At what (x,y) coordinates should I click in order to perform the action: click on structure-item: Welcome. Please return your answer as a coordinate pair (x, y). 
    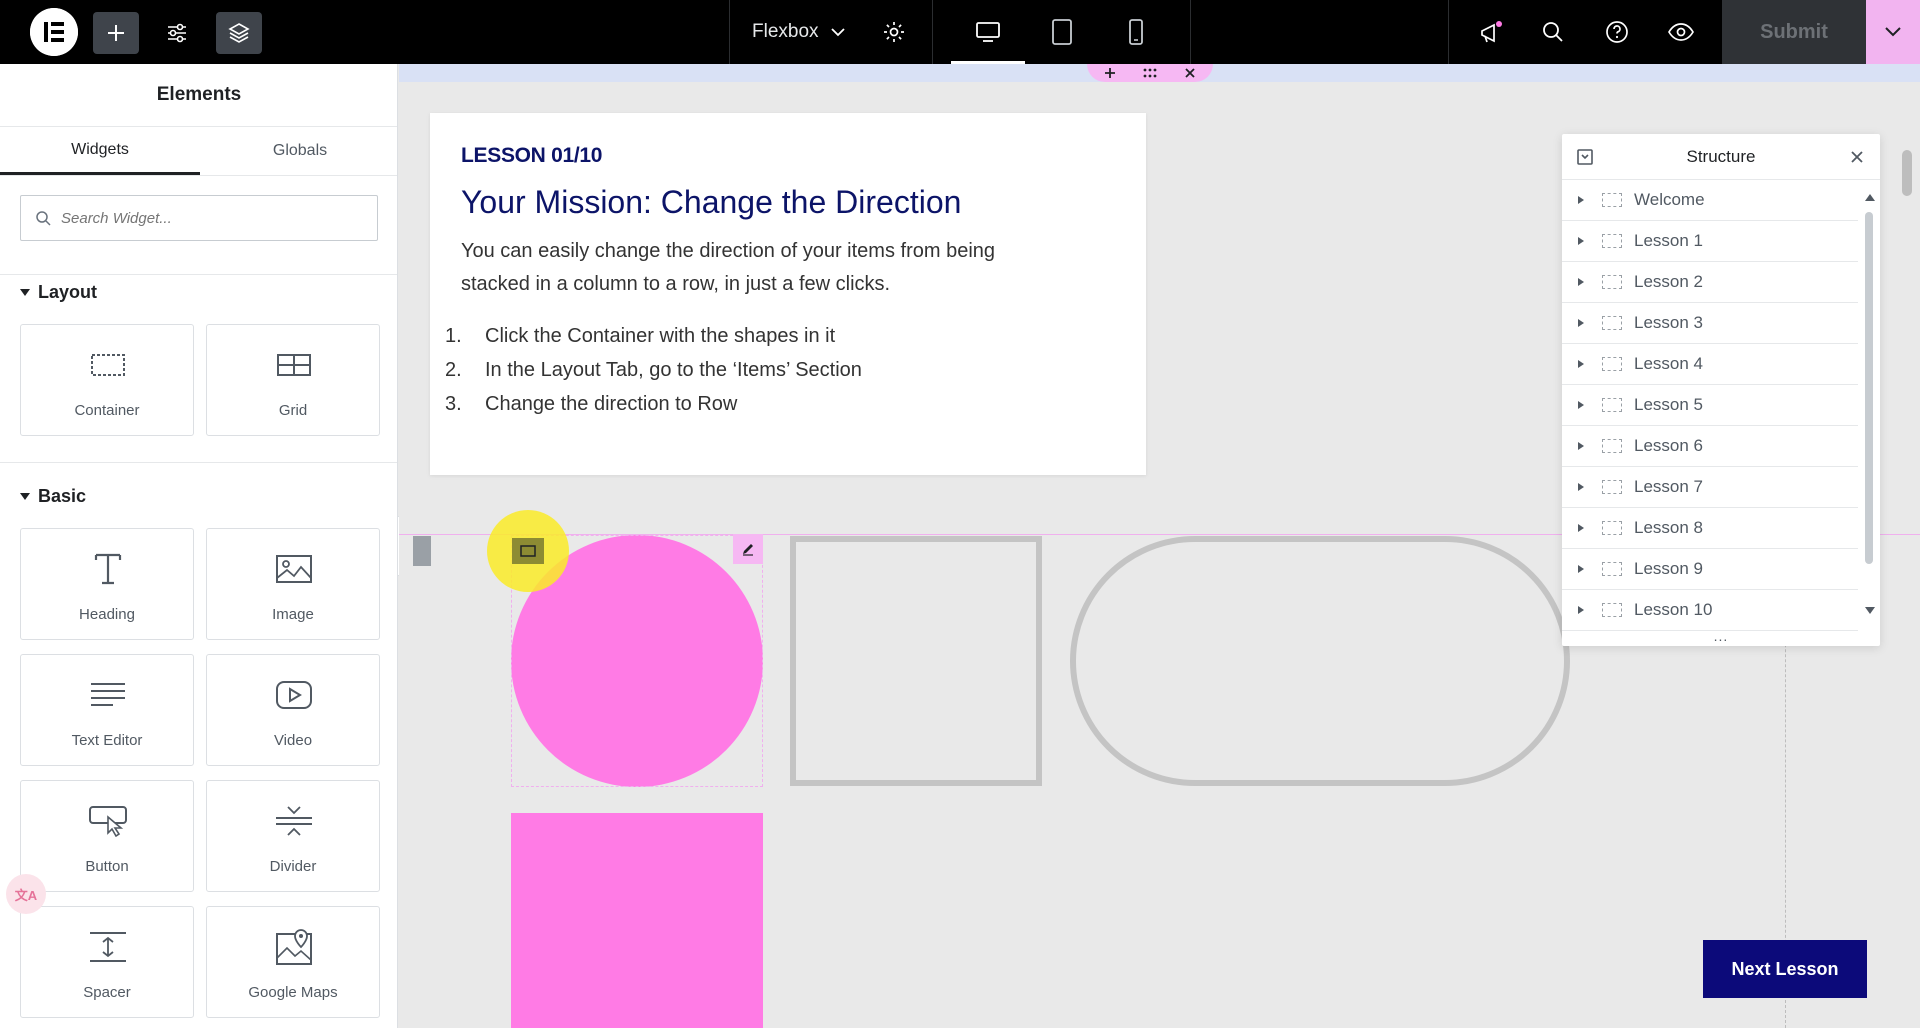
    Looking at the image, I should click on (1710, 200).